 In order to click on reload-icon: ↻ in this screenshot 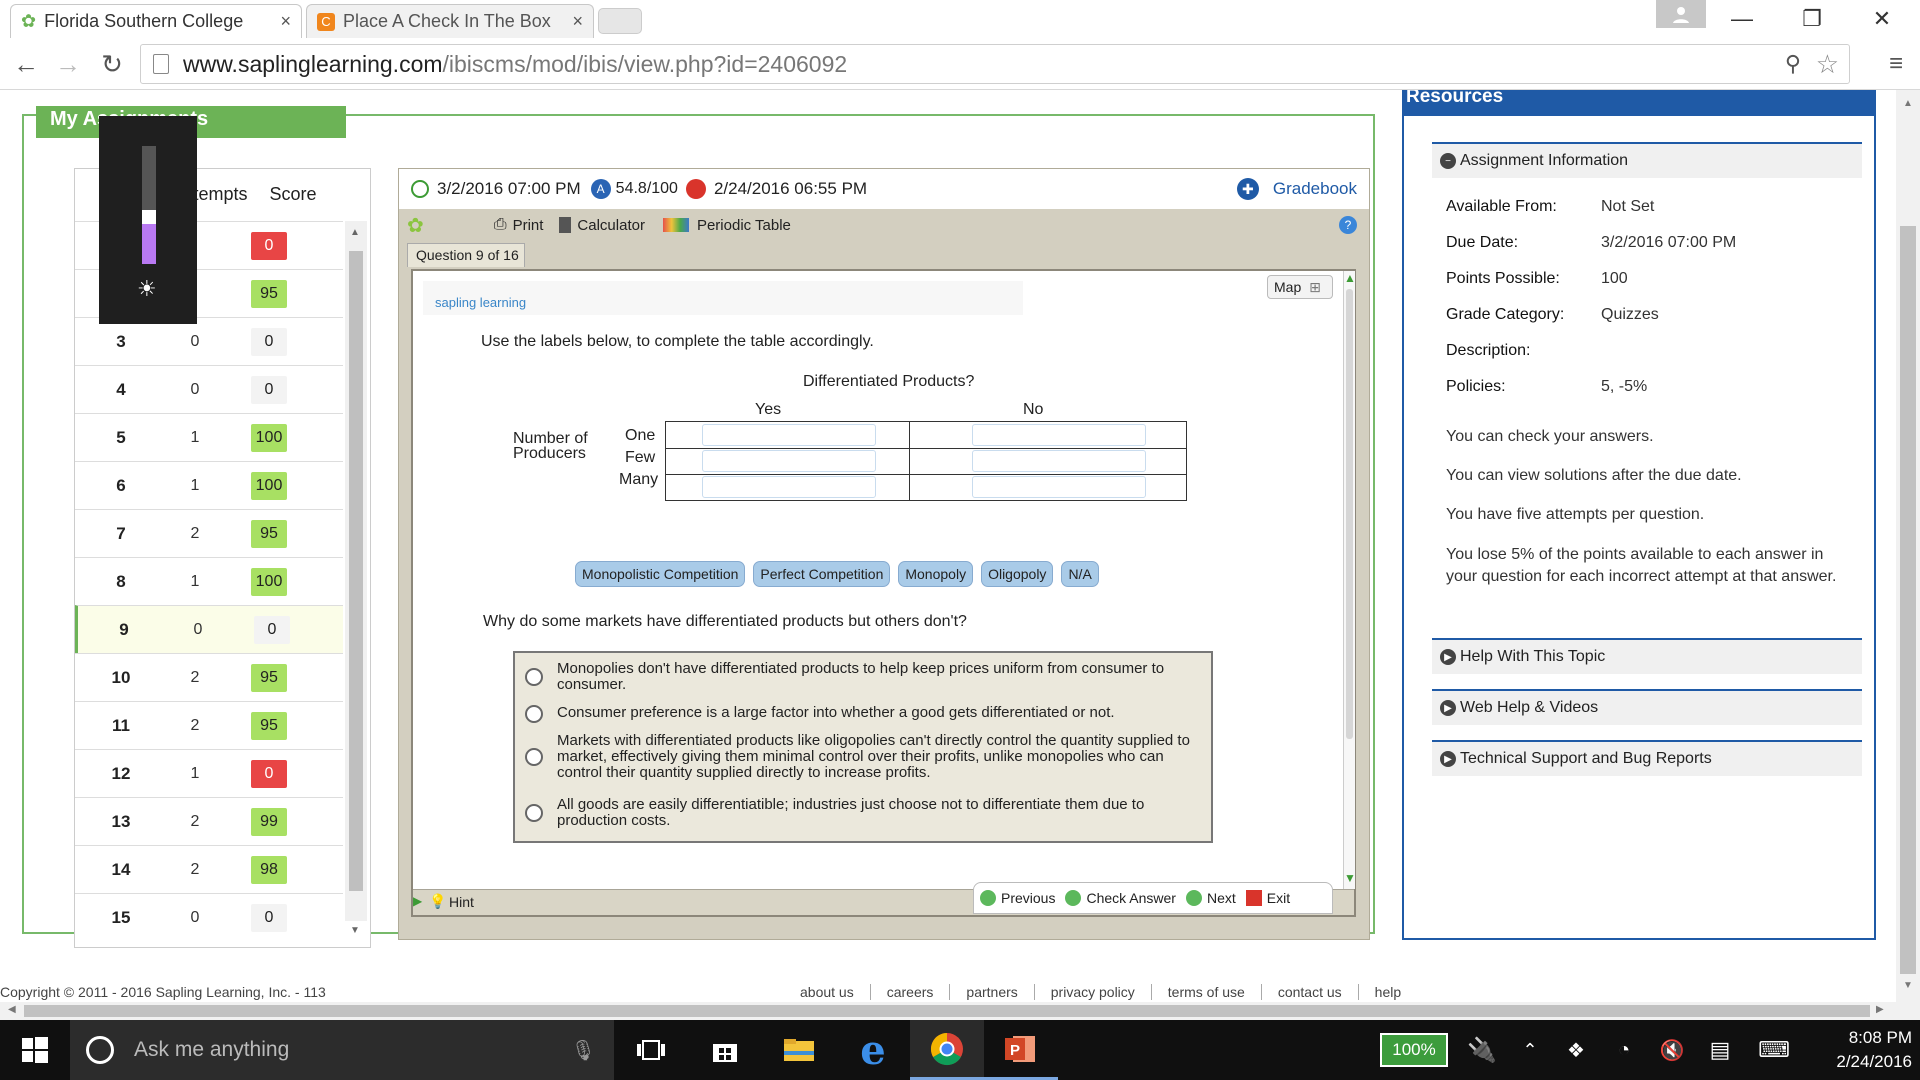, I will do `click(112, 64)`.